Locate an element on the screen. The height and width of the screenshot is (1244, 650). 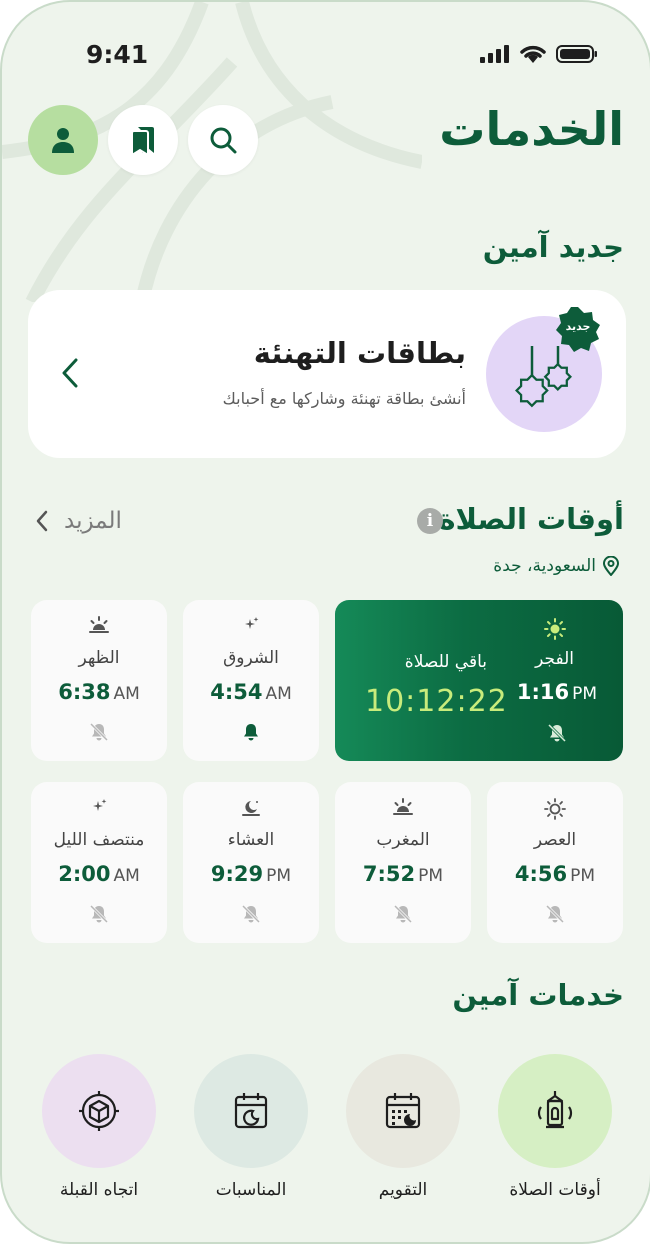
prayer-card-midnight: منتصف الليل 2:00 AM is located at coordinates (99, 862).